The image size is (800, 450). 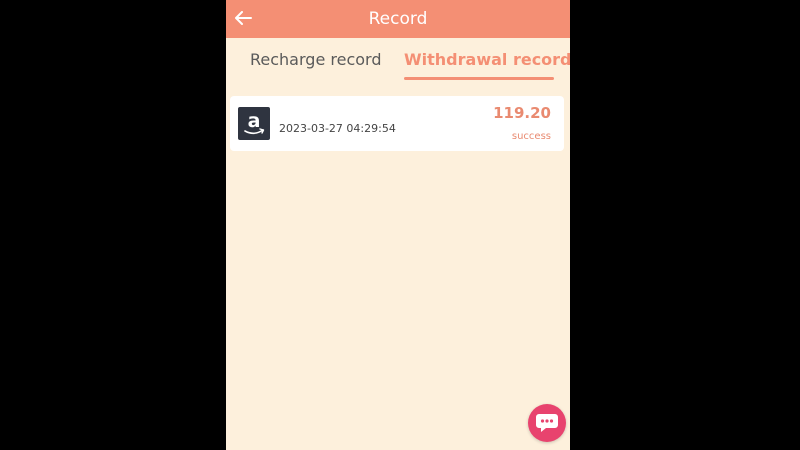 I want to click on header-bar: Record, so click(x=398, y=19).